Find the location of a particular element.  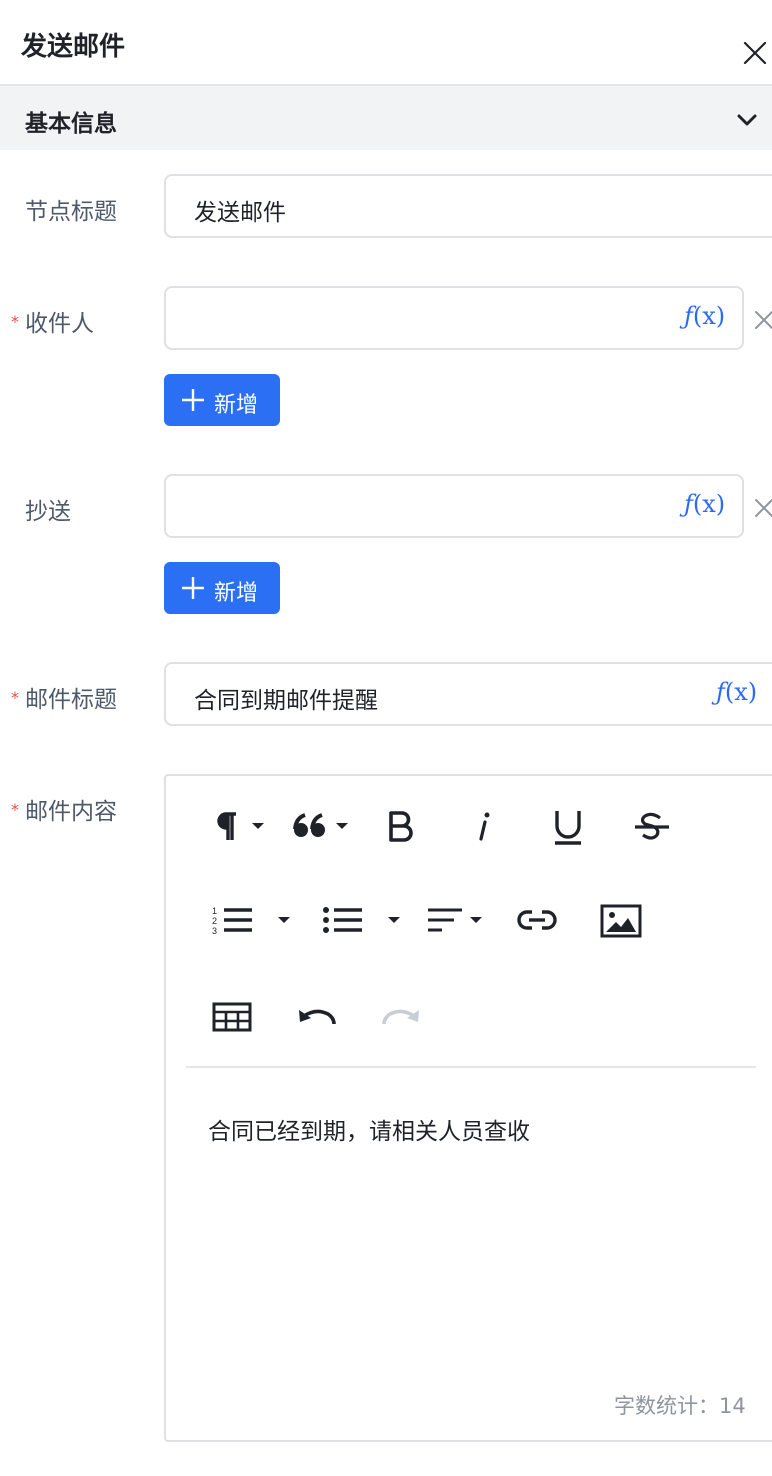

recipient-label: 收件人 is located at coordinates (59, 324).